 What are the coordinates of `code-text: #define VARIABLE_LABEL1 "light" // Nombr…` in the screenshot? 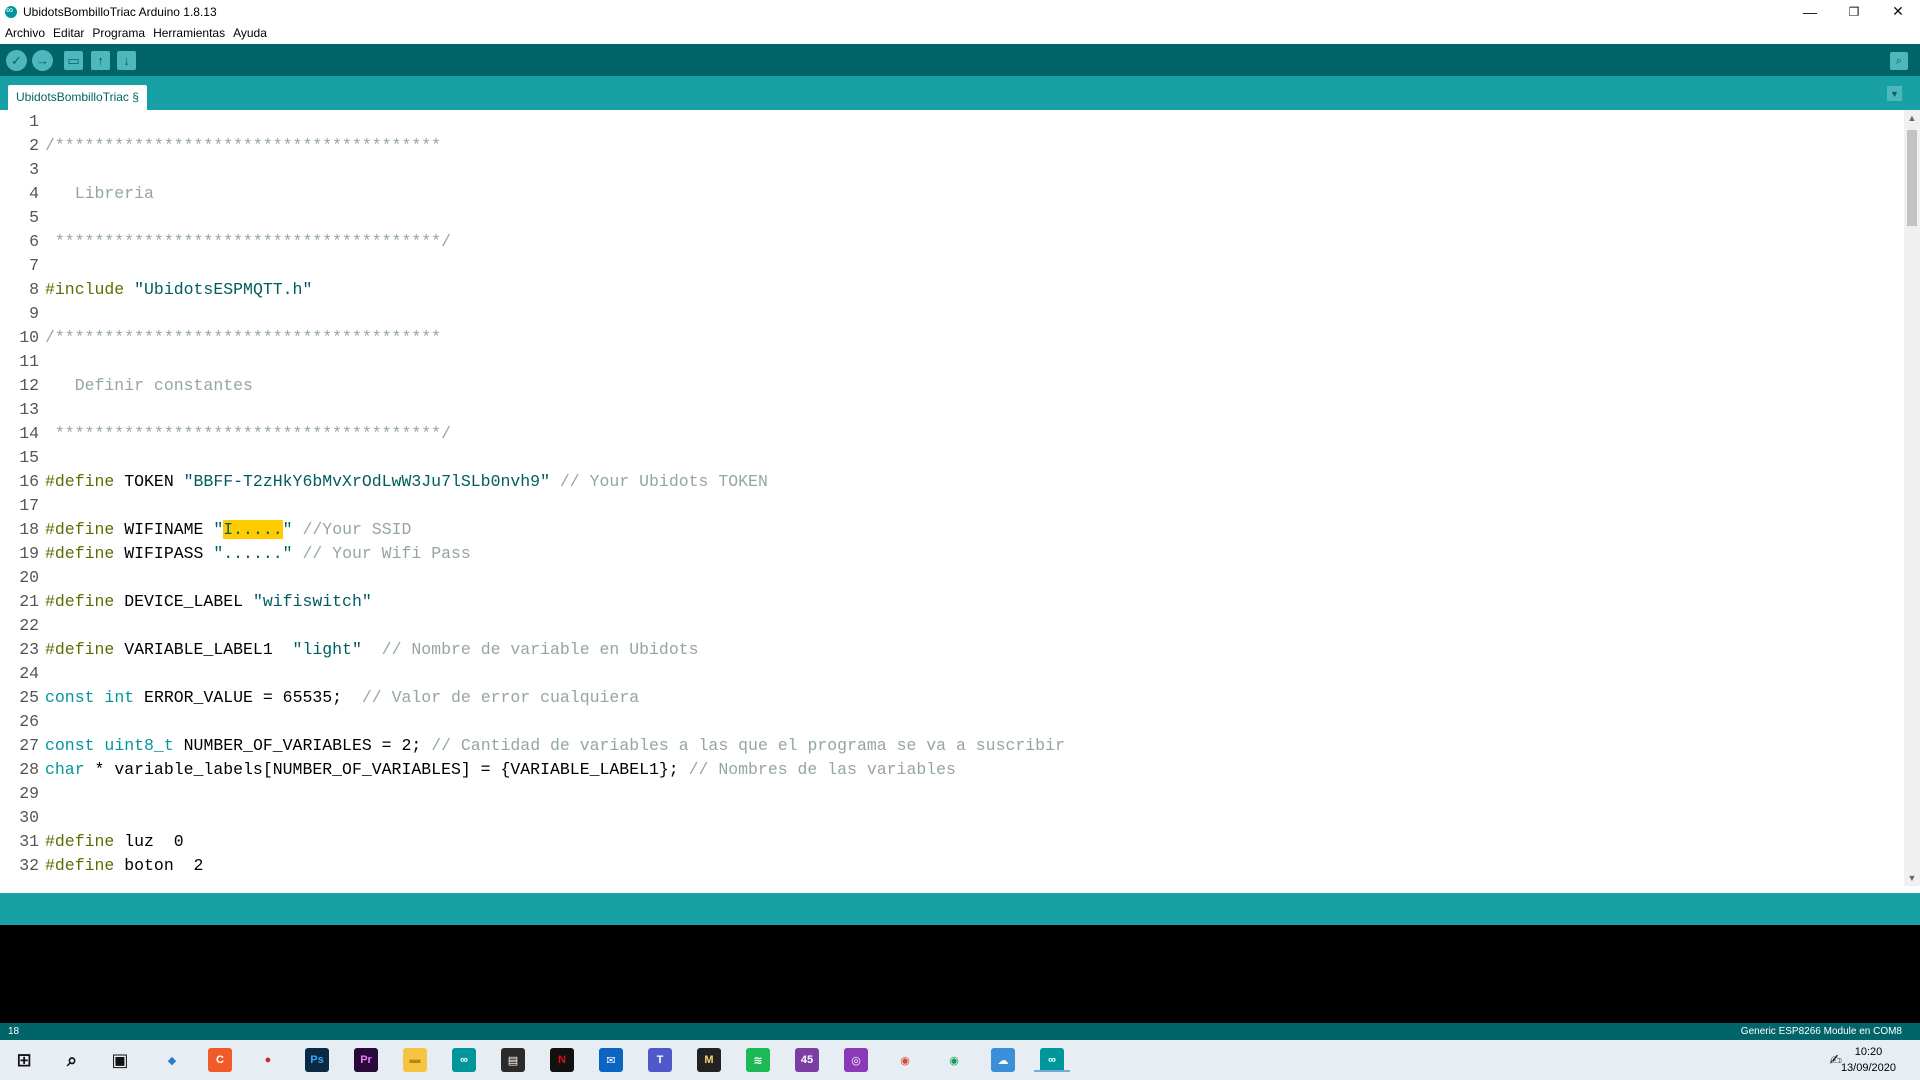 It's located at (372, 650).